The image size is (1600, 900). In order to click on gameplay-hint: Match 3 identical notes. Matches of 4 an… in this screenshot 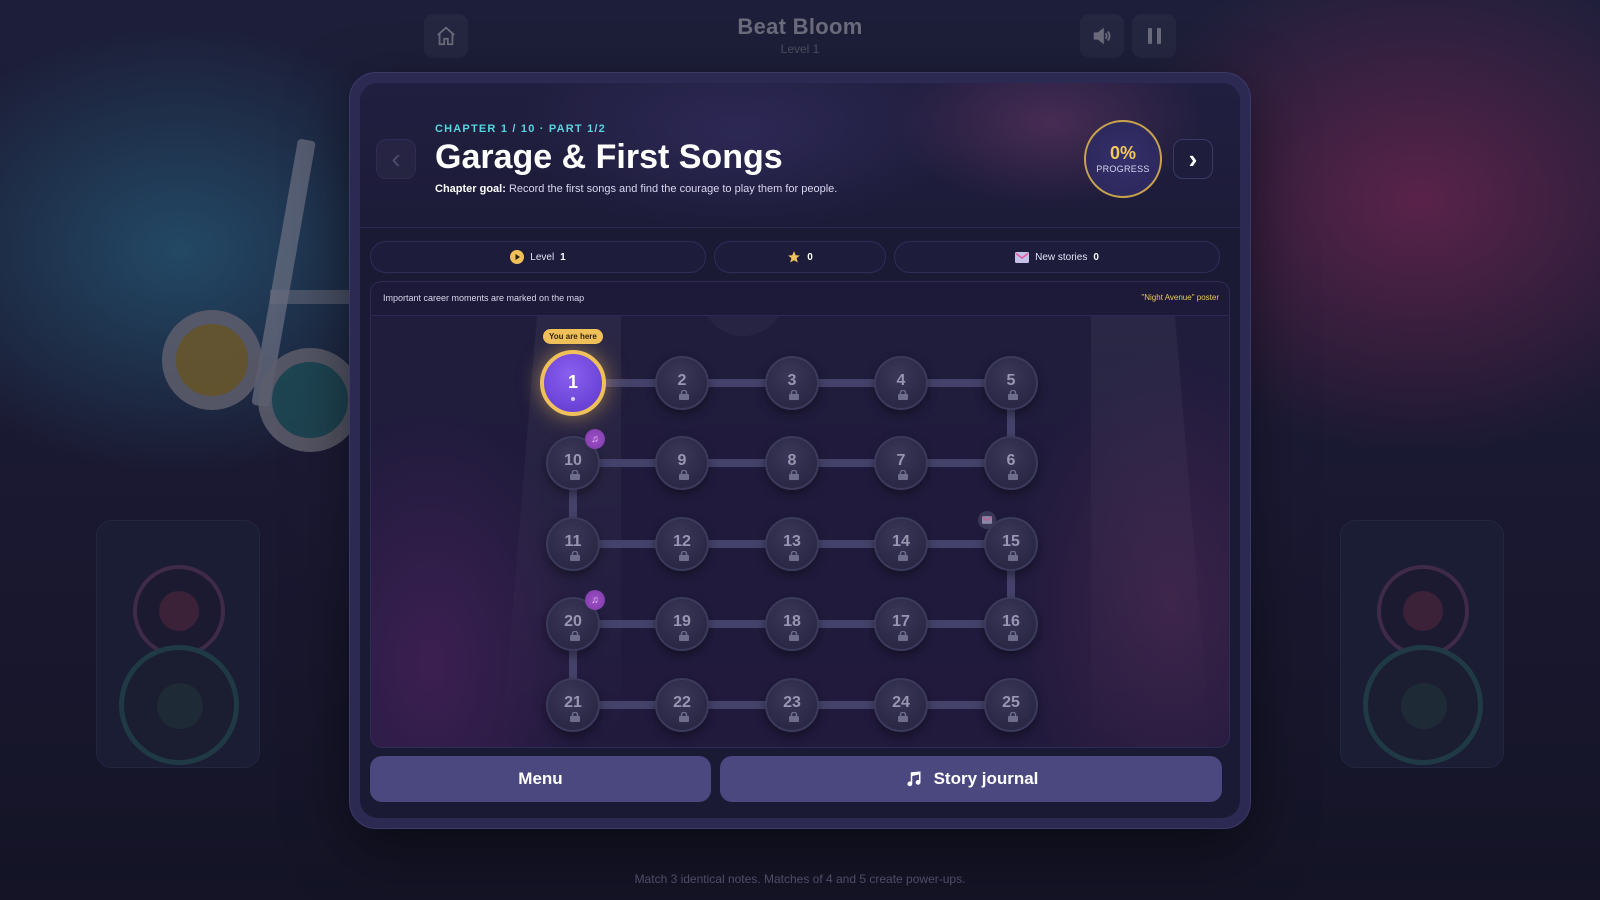, I will do `click(800, 879)`.